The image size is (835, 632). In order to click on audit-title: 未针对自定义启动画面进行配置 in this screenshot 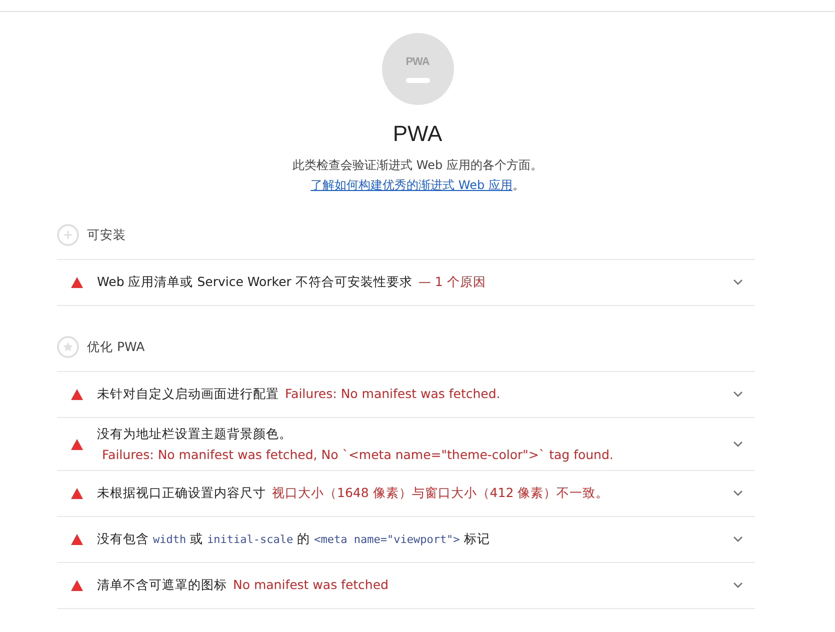, I will do `click(188, 394)`.